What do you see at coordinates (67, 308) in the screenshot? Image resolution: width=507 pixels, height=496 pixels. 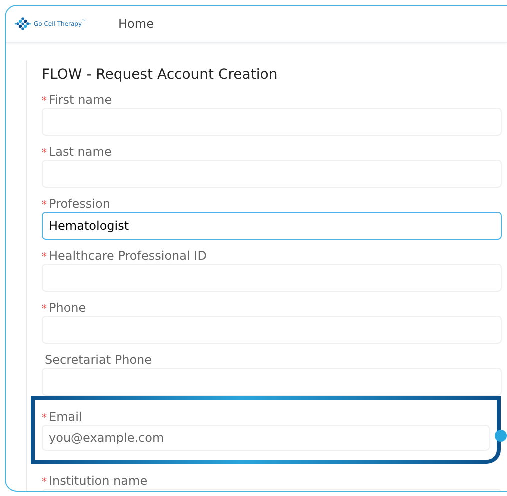 I see `field-label: Phone` at bounding box center [67, 308].